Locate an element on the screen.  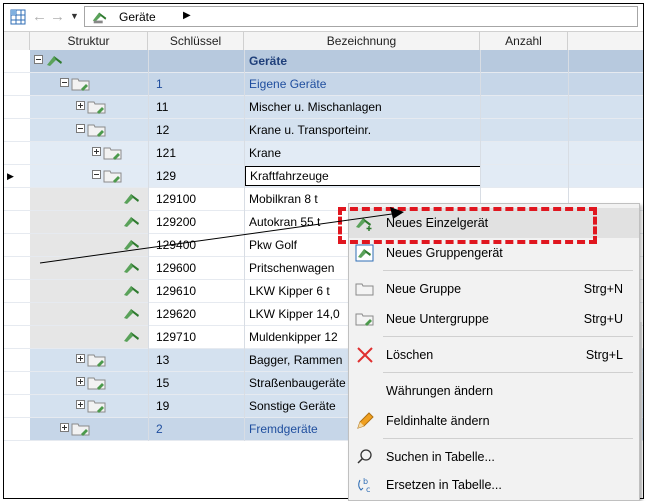
grid-icon is located at coordinates (18, 17).